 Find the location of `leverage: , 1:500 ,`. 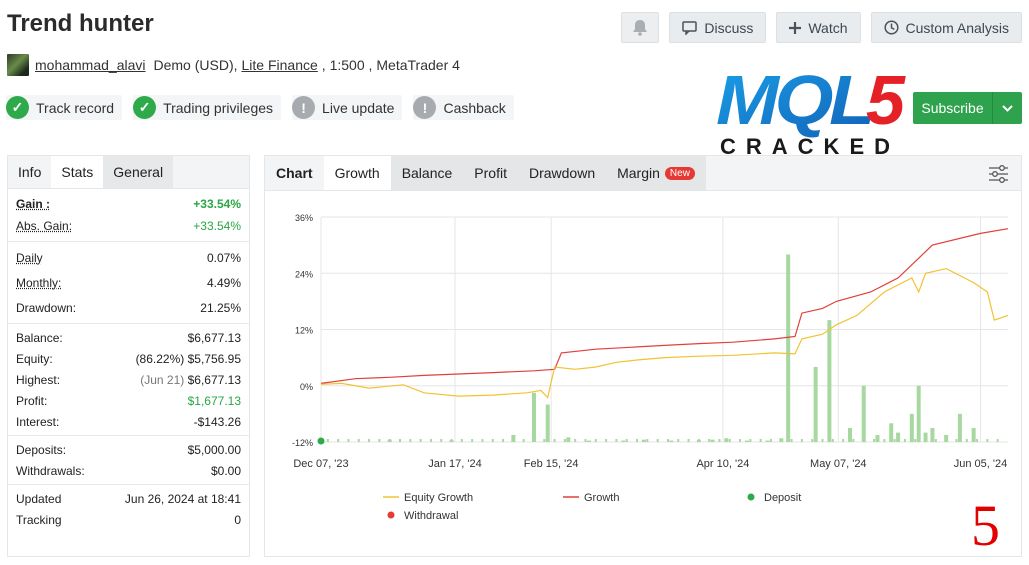

leverage: , 1:500 , is located at coordinates (347, 65).